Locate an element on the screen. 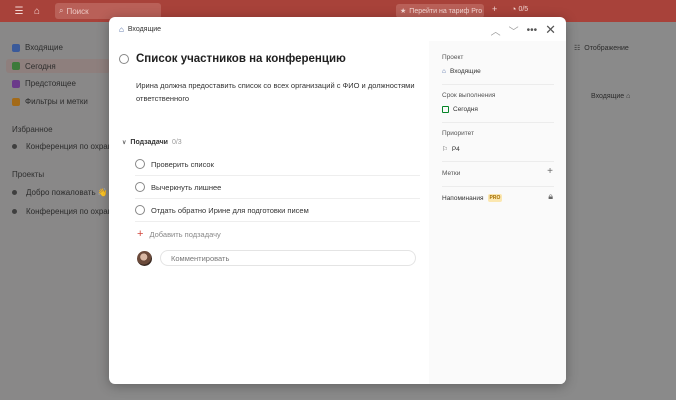 This screenshot has height=400, width=676. chevron-up-icon: ︿ is located at coordinates (496, 30).